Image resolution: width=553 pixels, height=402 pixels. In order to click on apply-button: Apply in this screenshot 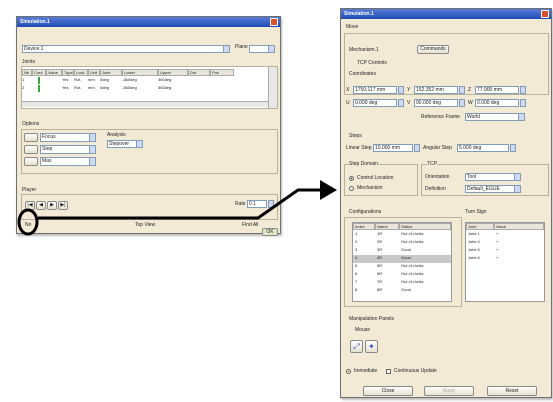, I will do `click(449, 391)`.